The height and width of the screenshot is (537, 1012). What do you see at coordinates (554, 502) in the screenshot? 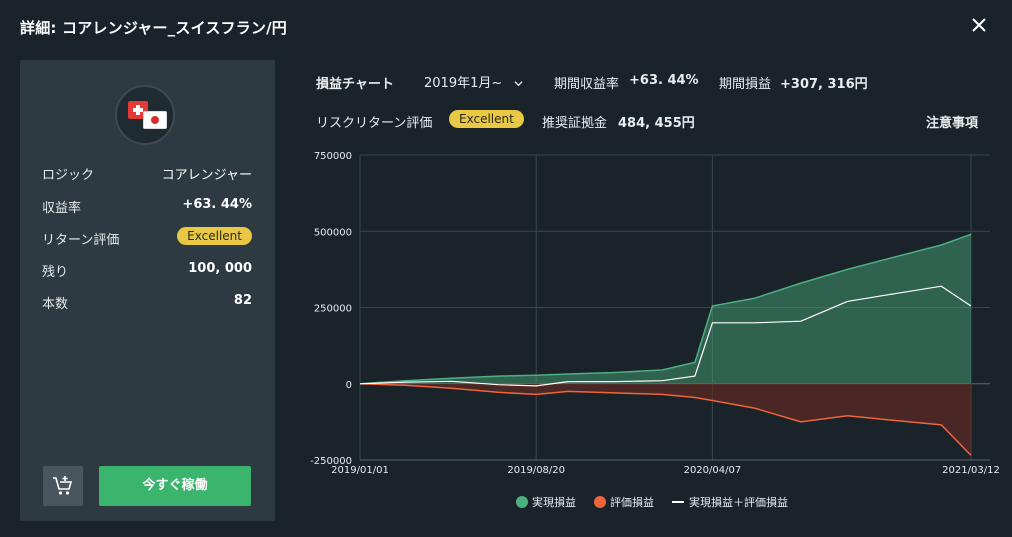
I see `legend-realized-label: 実現損益` at bounding box center [554, 502].